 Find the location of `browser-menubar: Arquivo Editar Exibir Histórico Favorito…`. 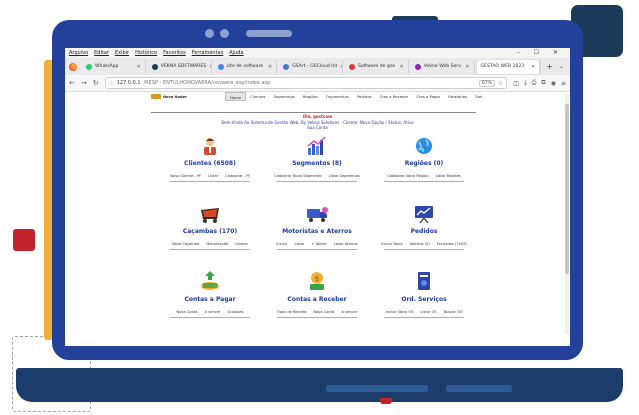

browser-menubar: Arquivo Editar Exibir Histórico Favorito… is located at coordinates (317, 53).